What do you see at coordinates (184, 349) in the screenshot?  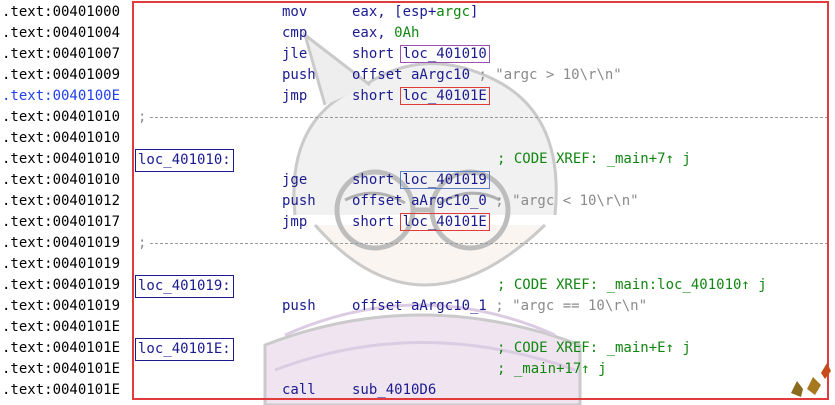 I see `code-label: loc_40101E:` at bounding box center [184, 349].